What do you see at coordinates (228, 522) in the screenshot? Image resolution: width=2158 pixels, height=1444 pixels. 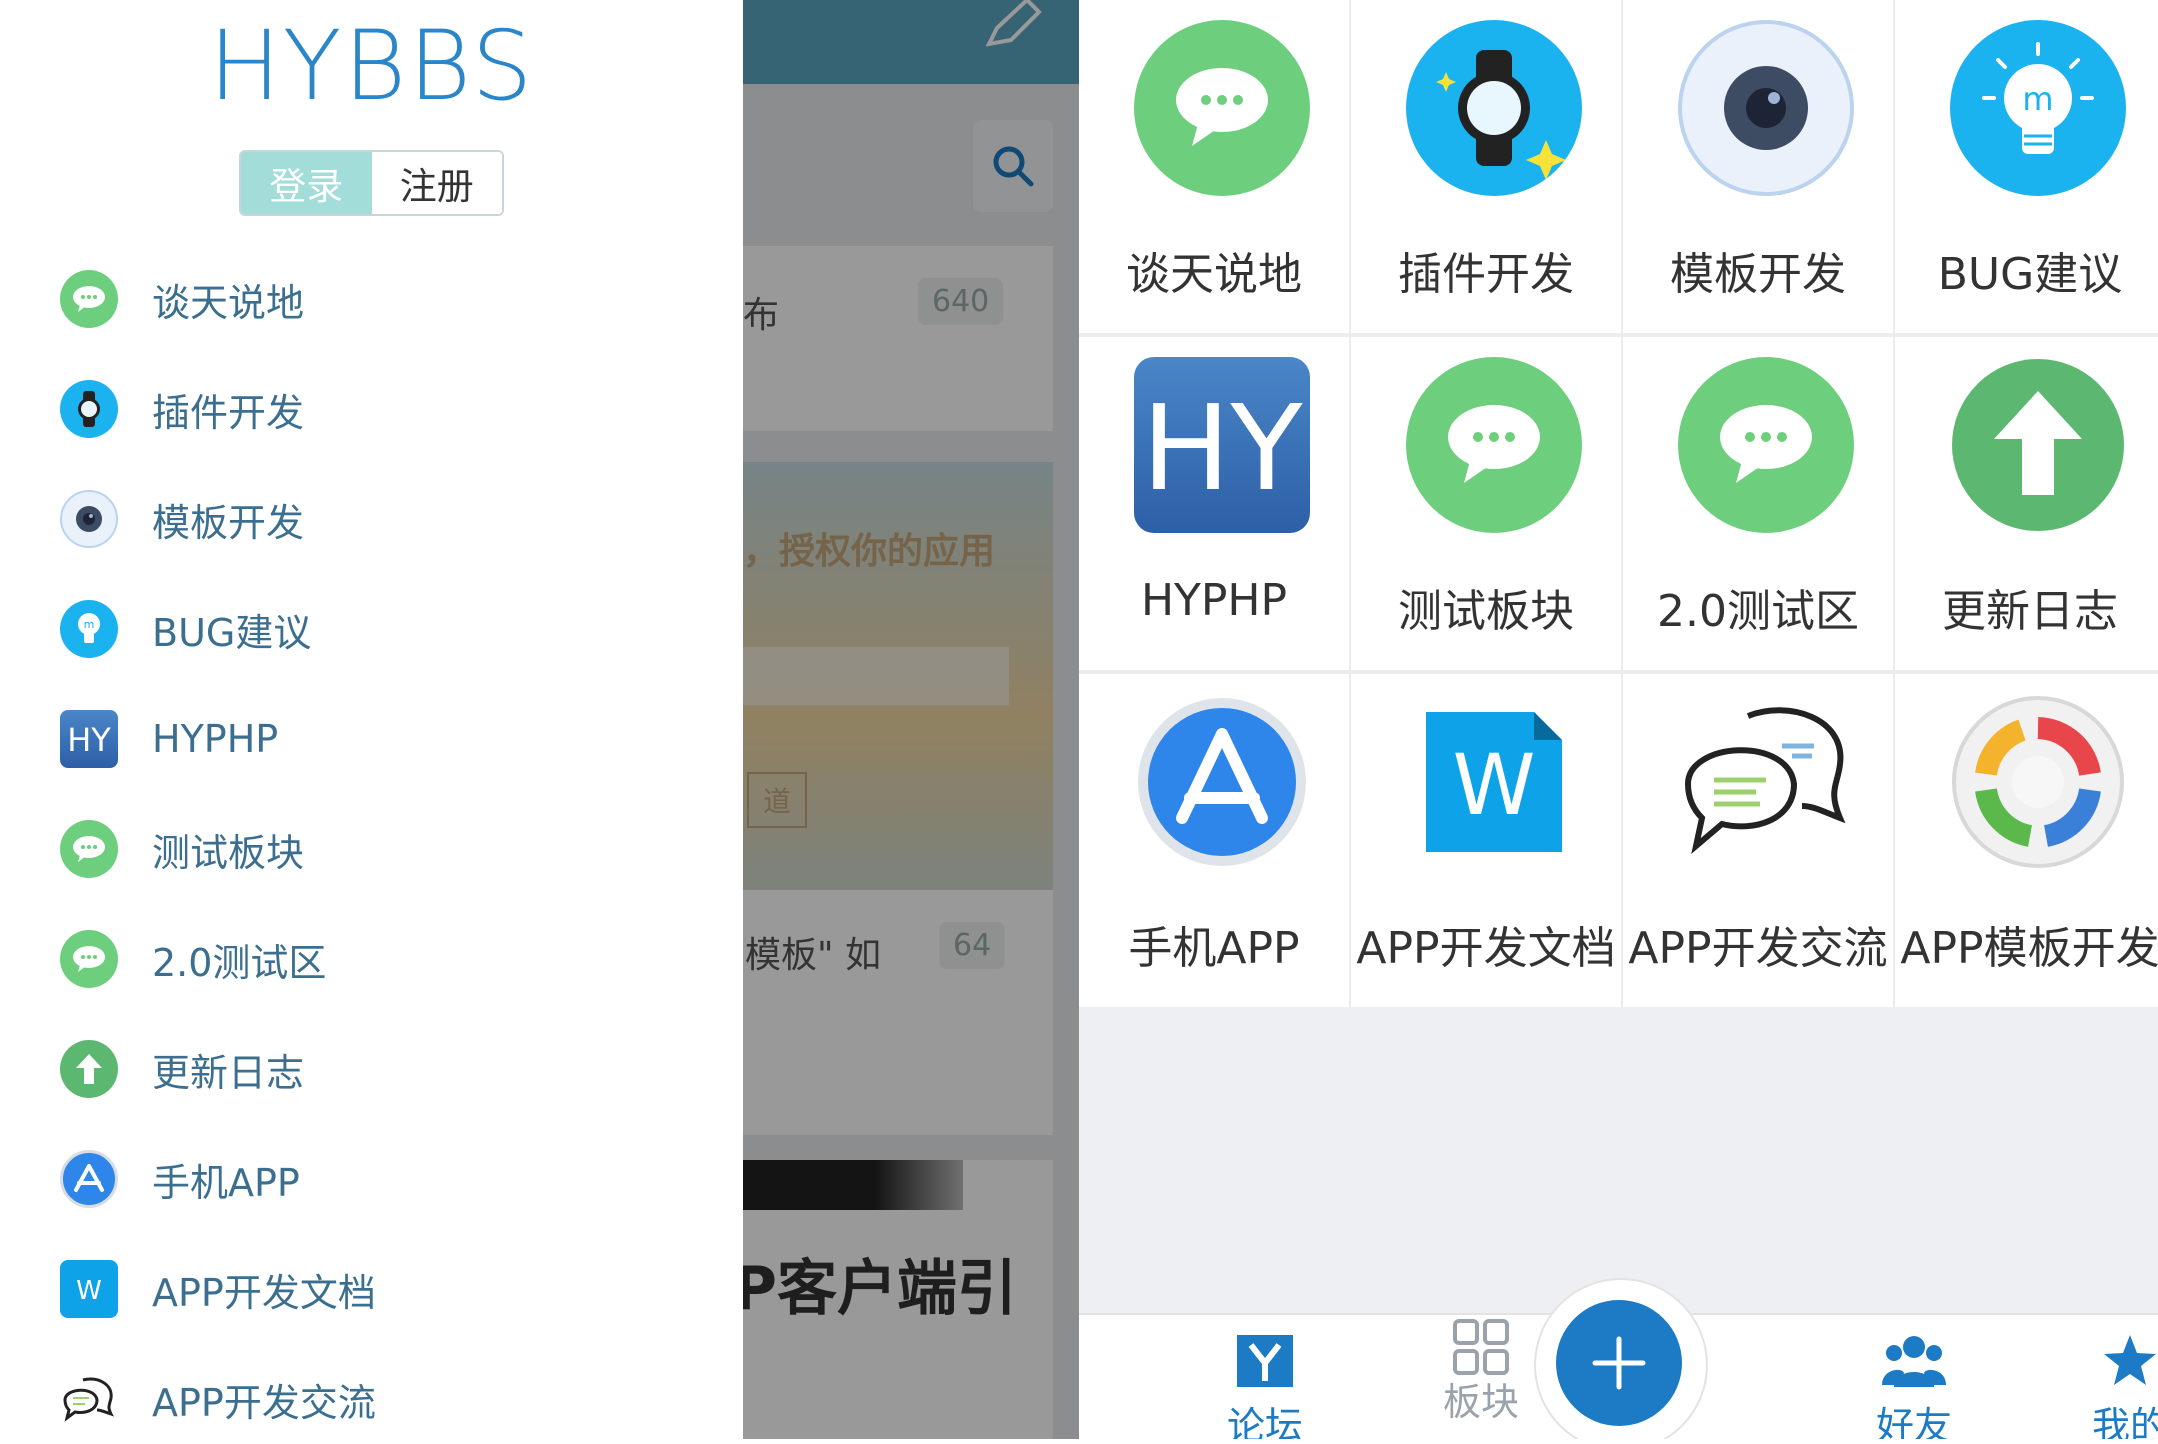 I see `sidebar-item-label: 模板开发` at bounding box center [228, 522].